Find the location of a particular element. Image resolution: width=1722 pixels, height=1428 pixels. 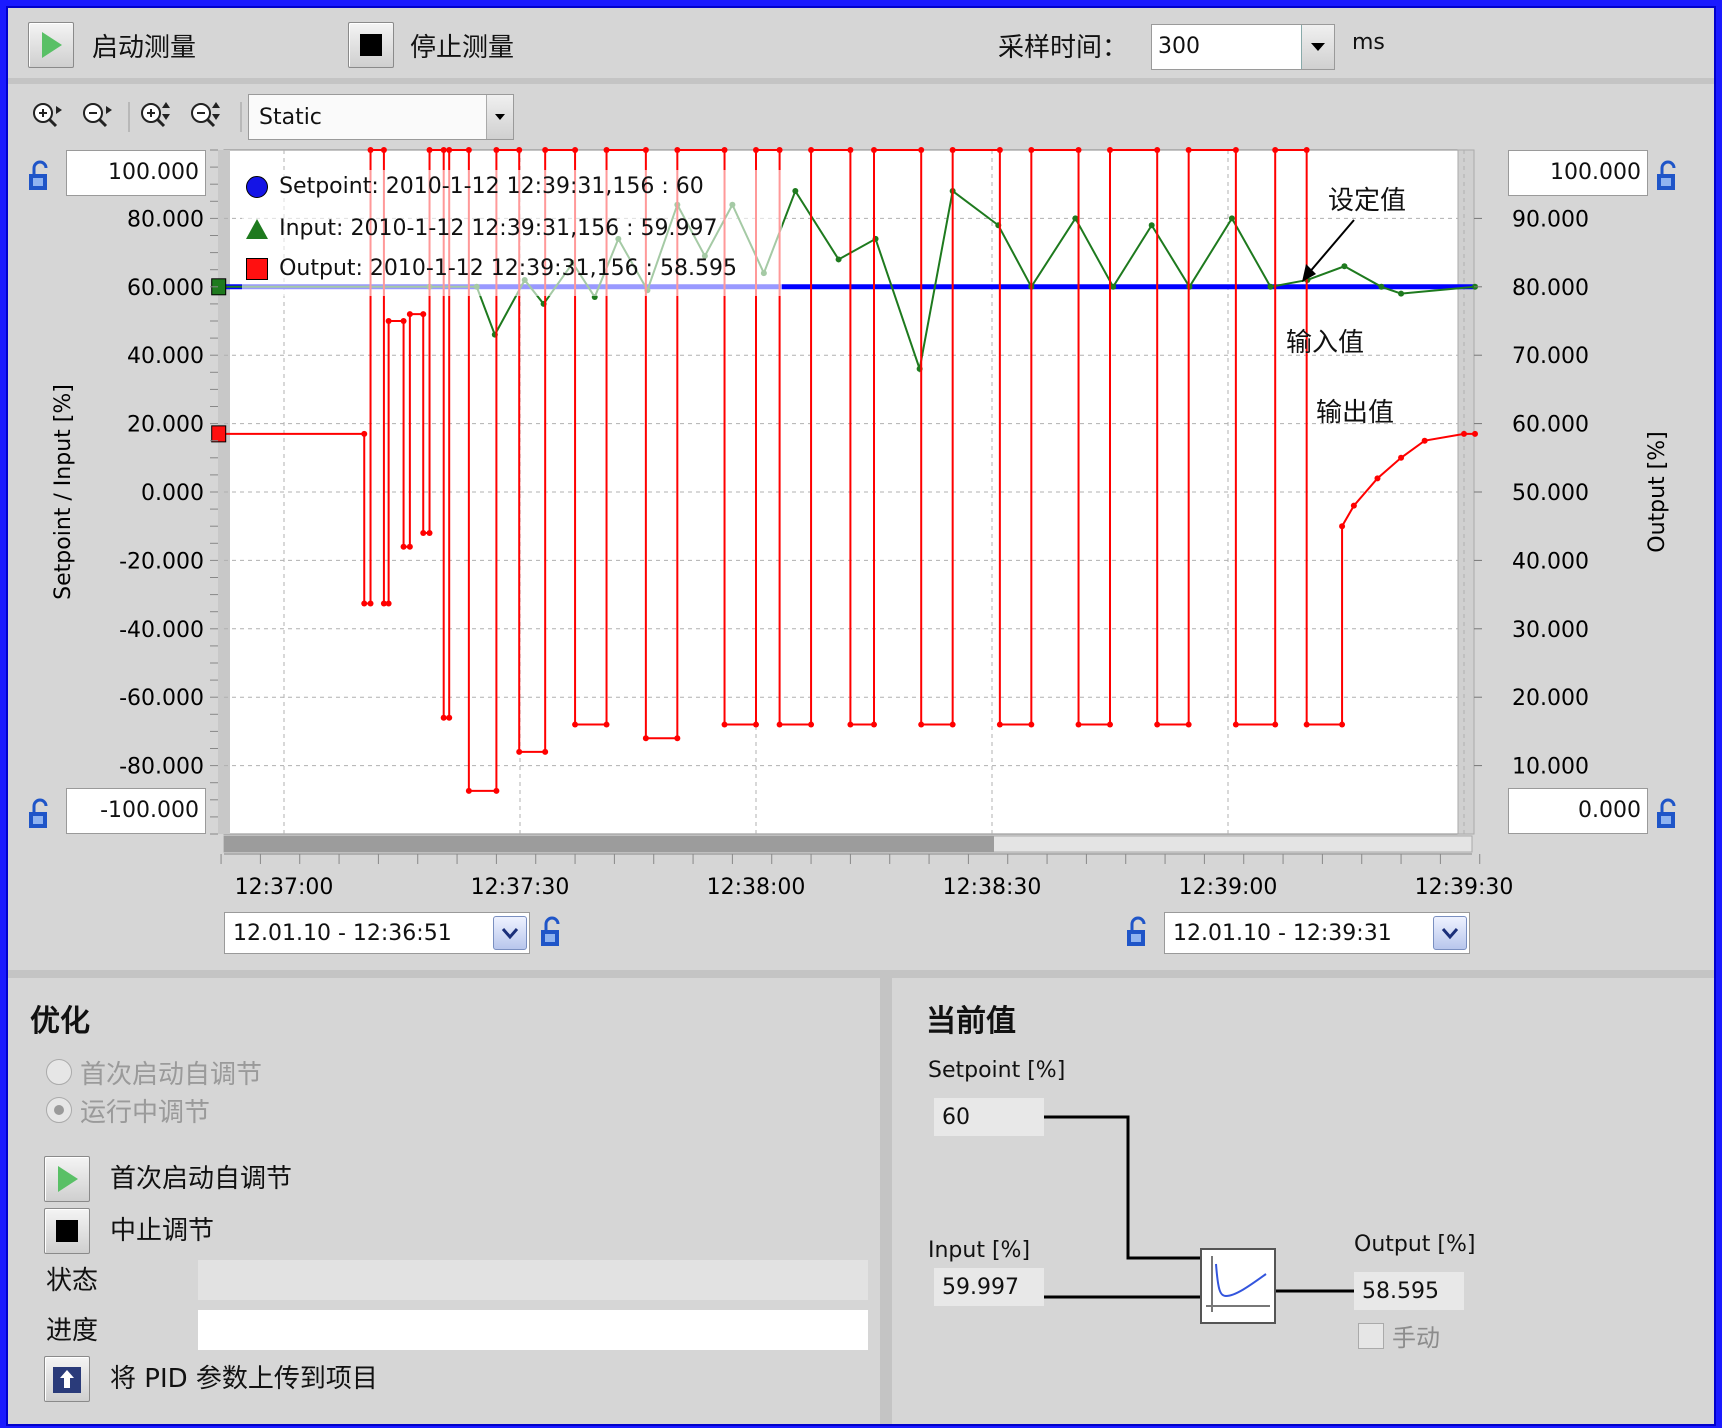

radio-running-tuning: 运行中调节 is located at coordinates (206, 1110).